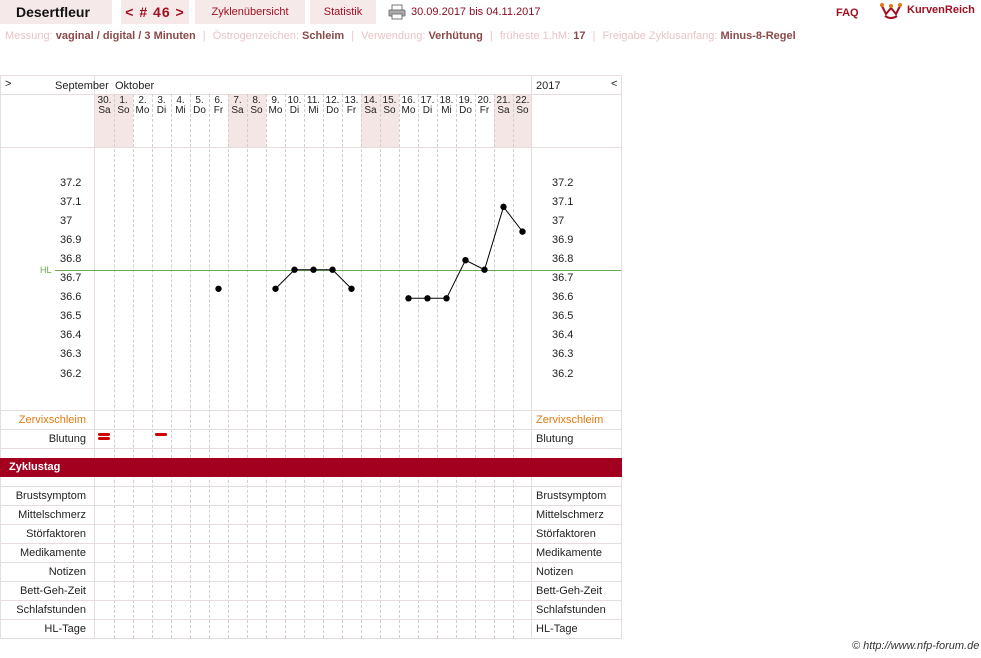 The width and height of the screenshot is (981, 658). Describe the element at coordinates (915, 646) in the screenshot. I see `copyright-footer: © http://www.nfp-forum.de` at that location.